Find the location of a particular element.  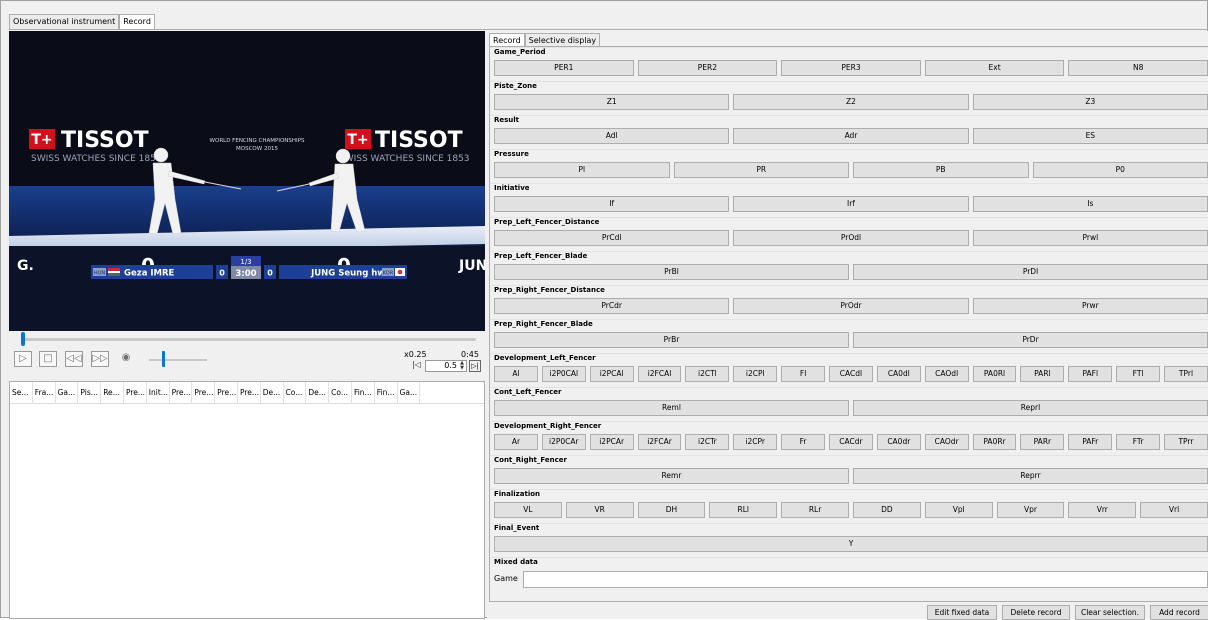

criterion-button-i2ctr: i2CTr is located at coordinates (707, 442).